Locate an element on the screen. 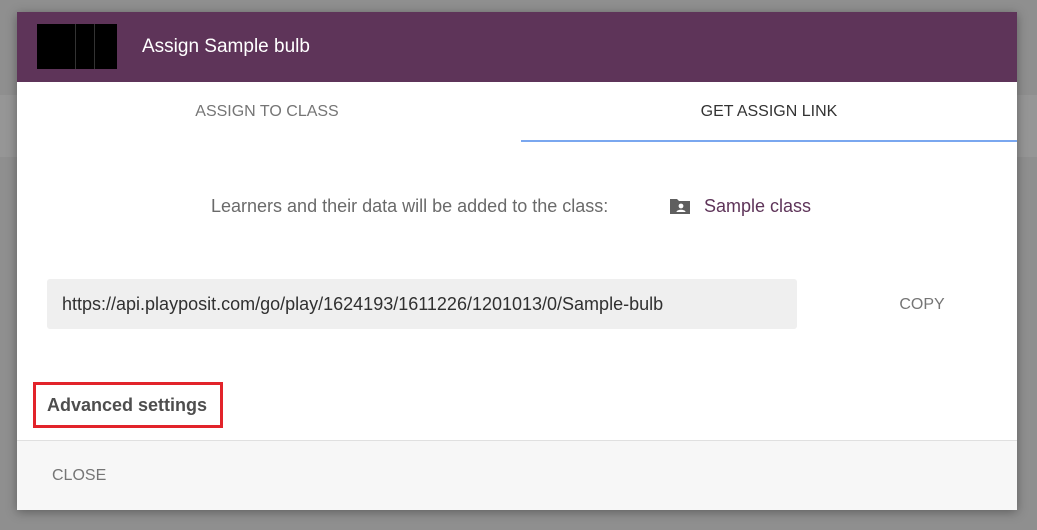 This screenshot has width=1037, height=530. dialog-title: Assign Sample bulb is located at coordinates (226, 46).